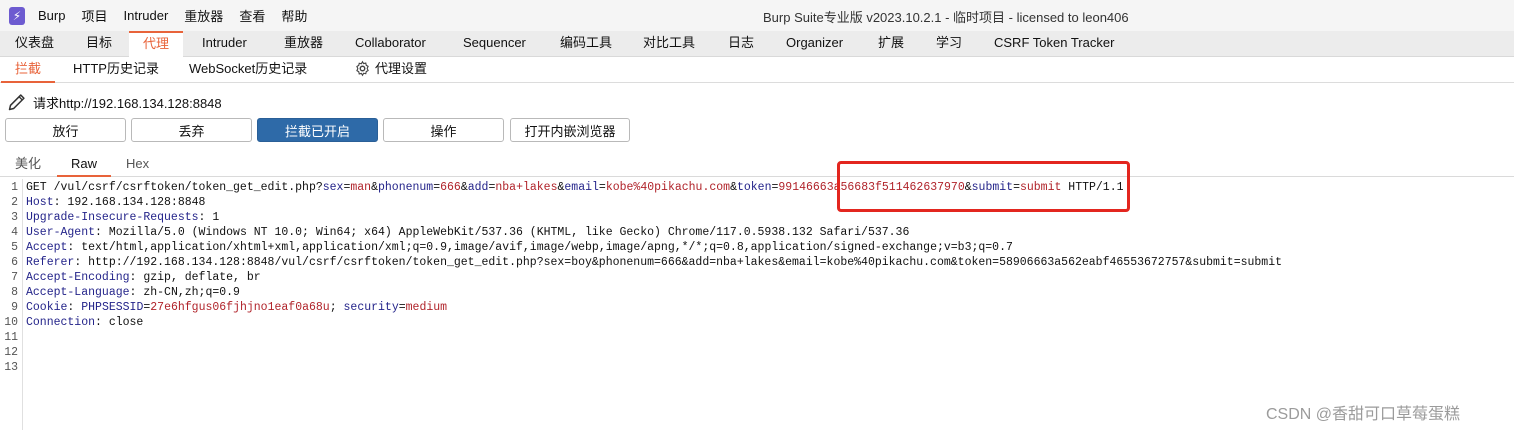 This screenshot has width=1514, height=430. I want to click on header-accept-language: Accept-Language: zh-CN,zh;q=0.9, so click(133, 292).